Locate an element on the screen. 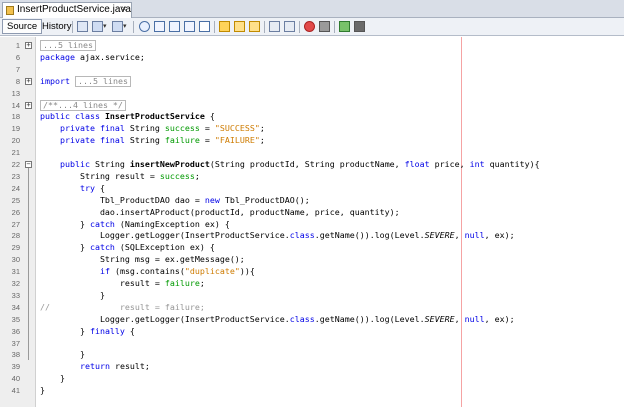 The width and height of the screenshot is (624, 407). code-token: ajax.service; is located at coordinates (109, 56).